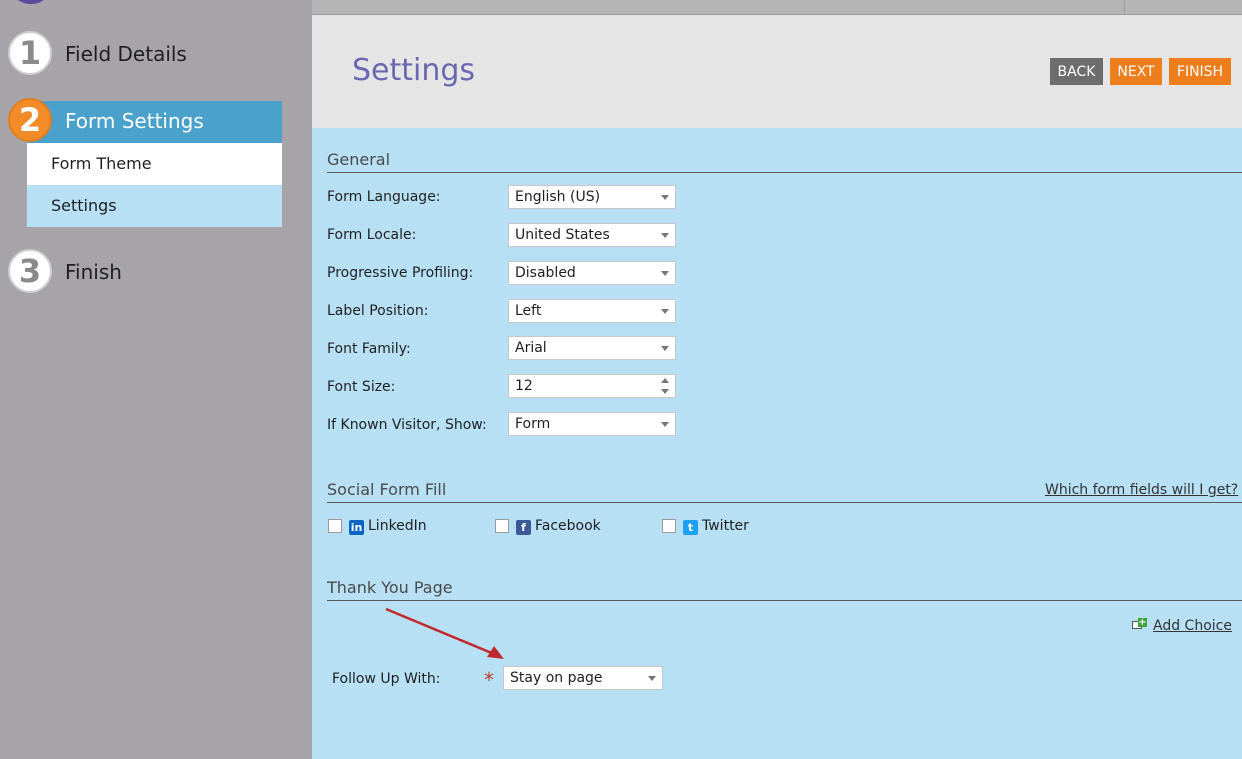 This screenshot has width=1242, height=759. What do you see at coordinates (387, 489) in the screenshot?
I see `section-social-title: Social Form Fill` at bounding box center [387, 489].